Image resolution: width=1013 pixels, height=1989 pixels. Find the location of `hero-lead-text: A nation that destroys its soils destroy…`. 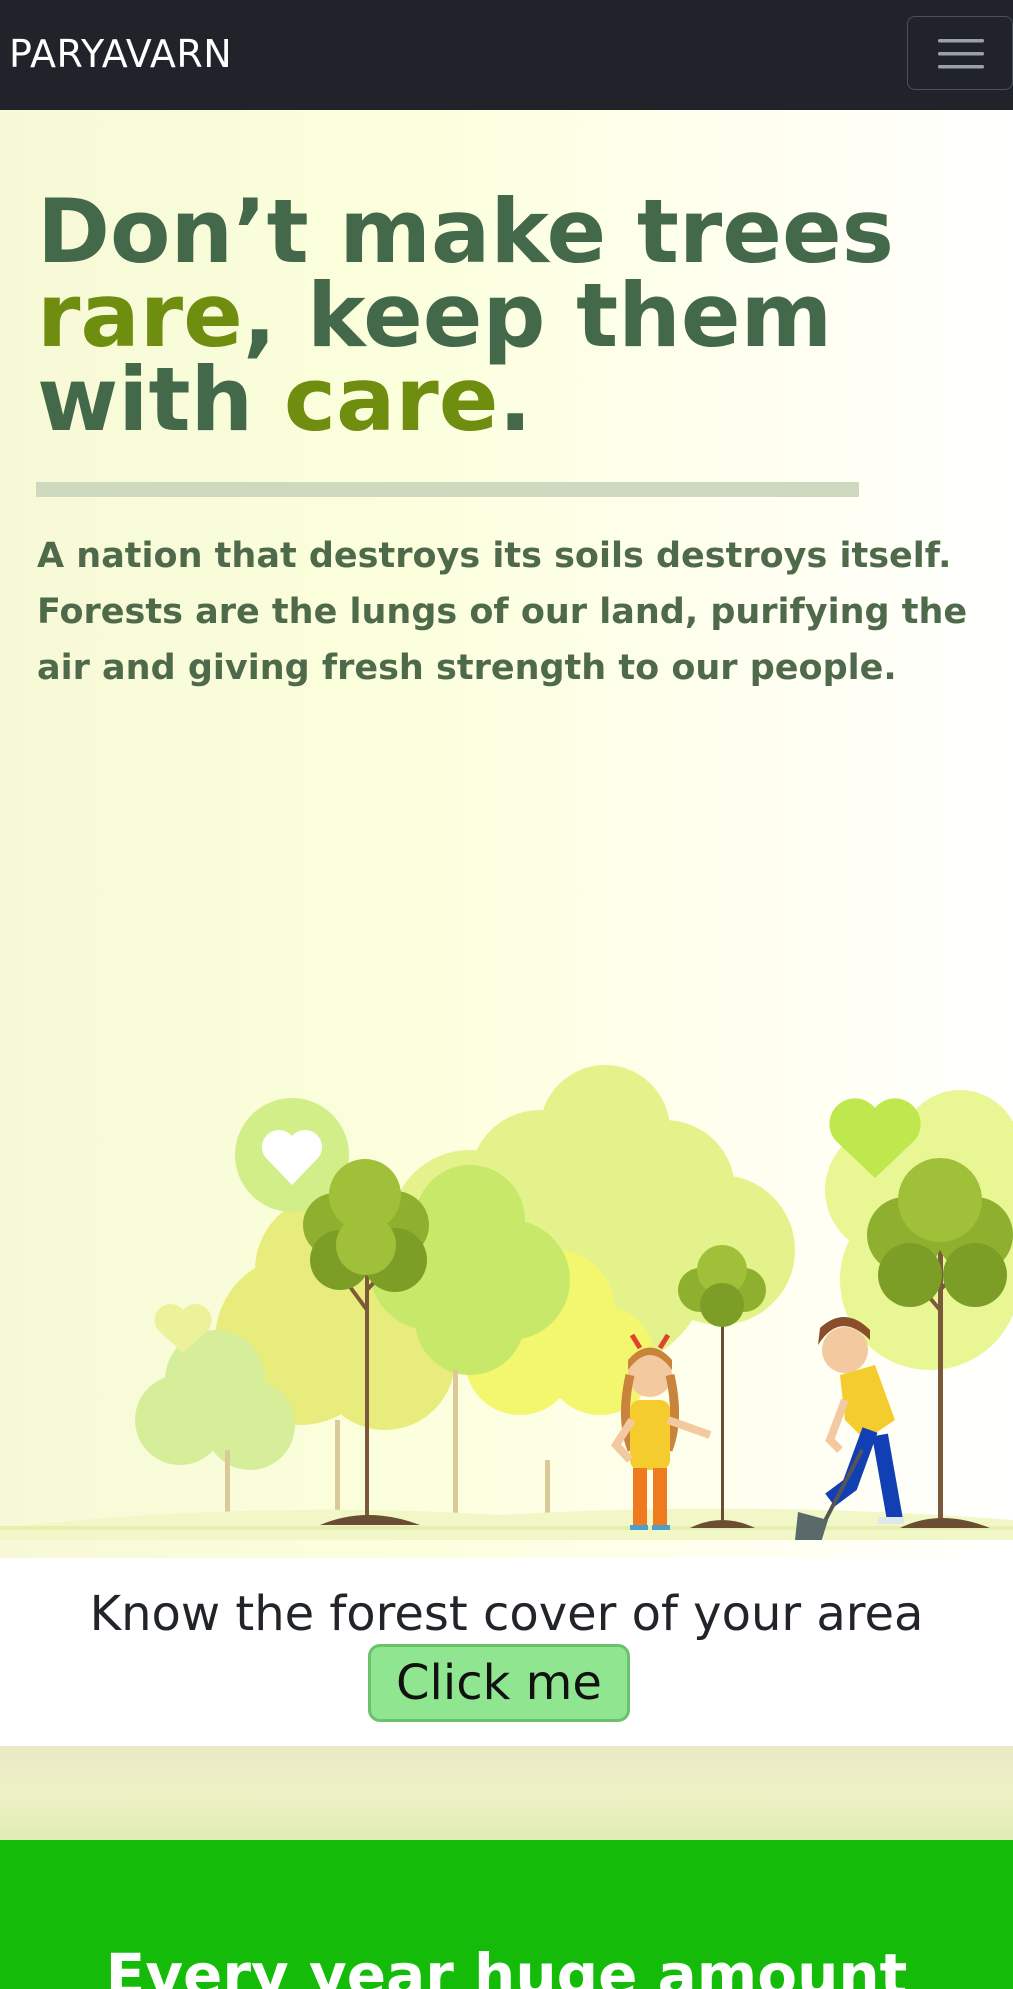

hero-lead-text: A nation that destroys its soils destroy… is located at coordinates (502, 612).